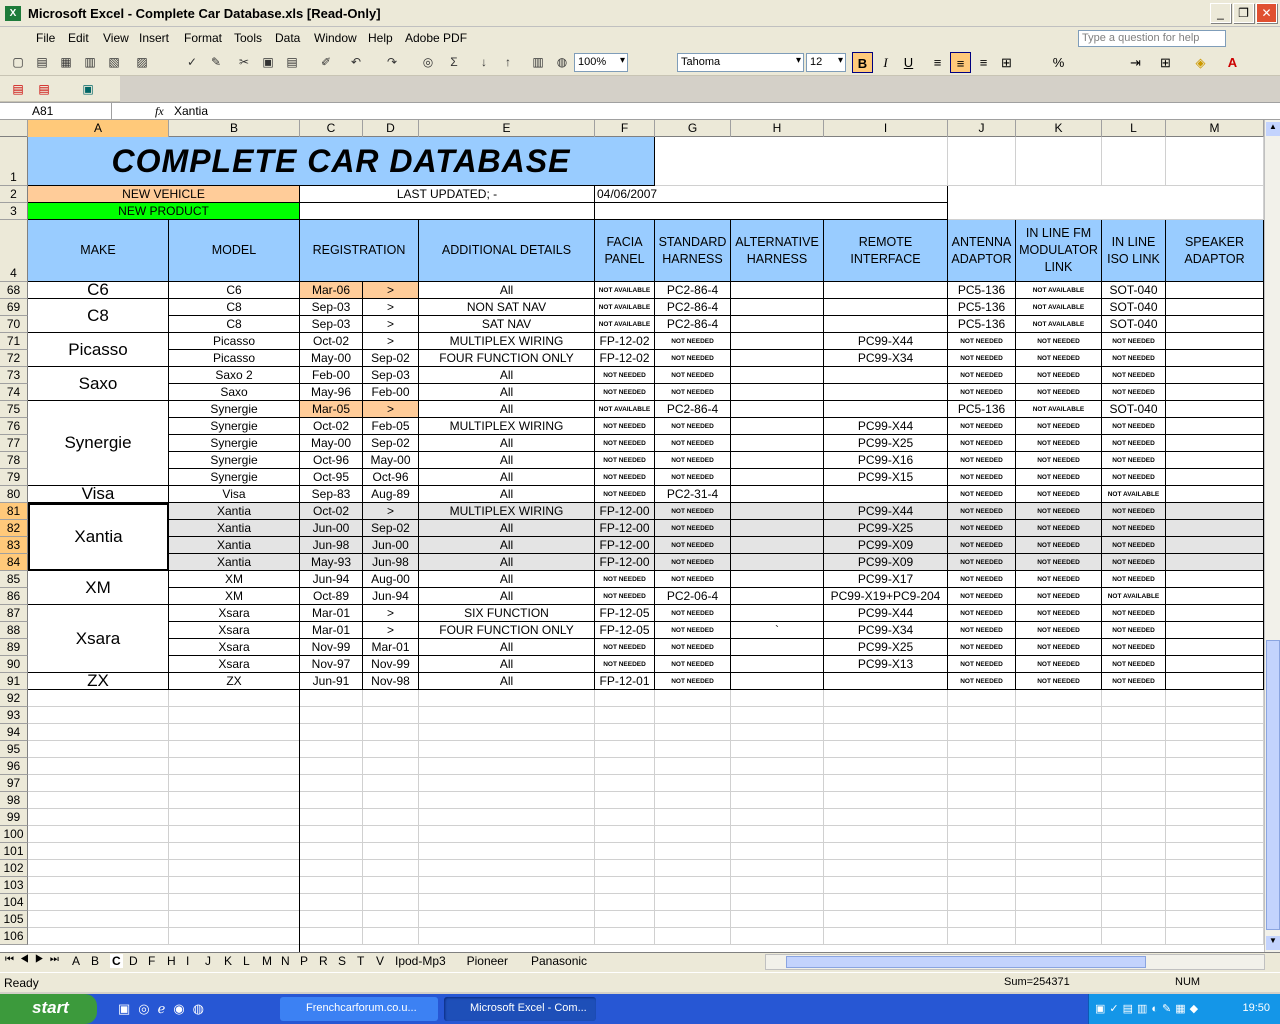 The width and height of the screenshot is (1280, 1024). Describe the element at coordinates (98, 384) in the screenshot. I see `make-cell: Saxo` at that location.